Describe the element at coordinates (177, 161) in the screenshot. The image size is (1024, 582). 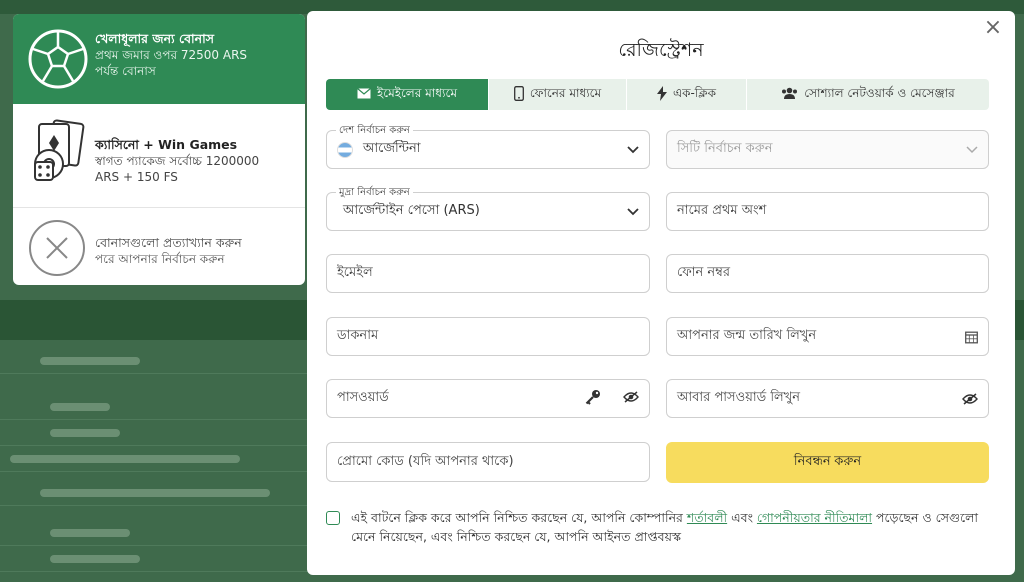
I see `bonus-description: স্বাগত প্যাকেজ সর্বোচ্চ 1200000` at that location.